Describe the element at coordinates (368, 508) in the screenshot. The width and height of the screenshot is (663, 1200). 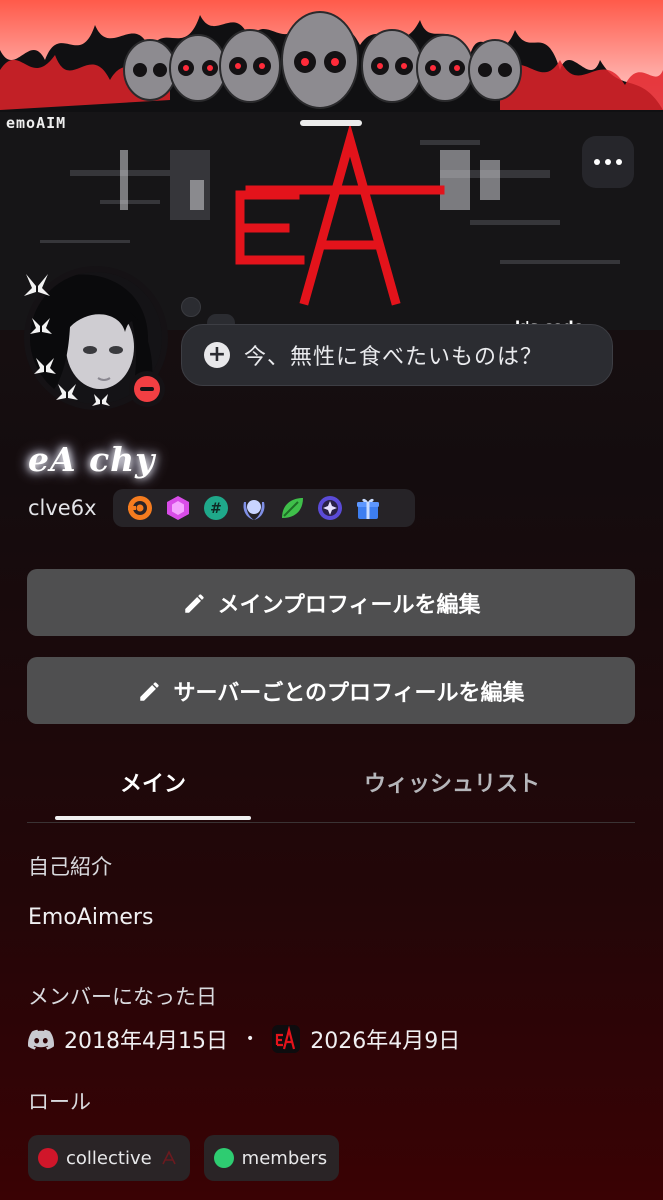
I see `gift-badge-icon` at that location.